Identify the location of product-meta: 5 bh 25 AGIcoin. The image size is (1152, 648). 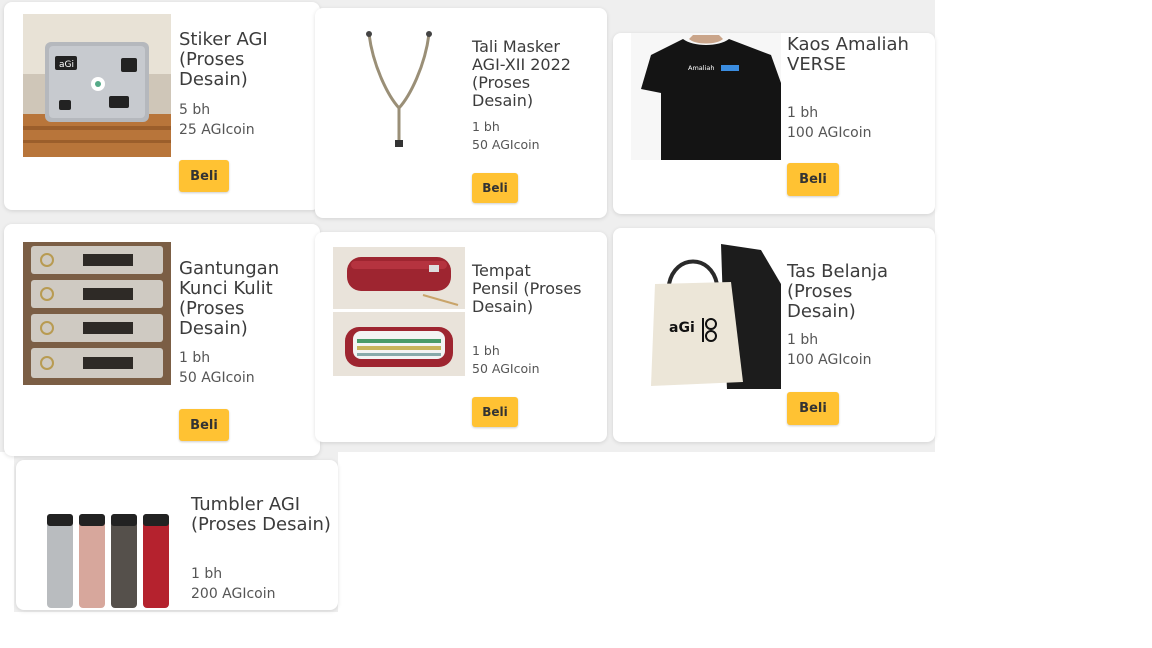
(217, 120).